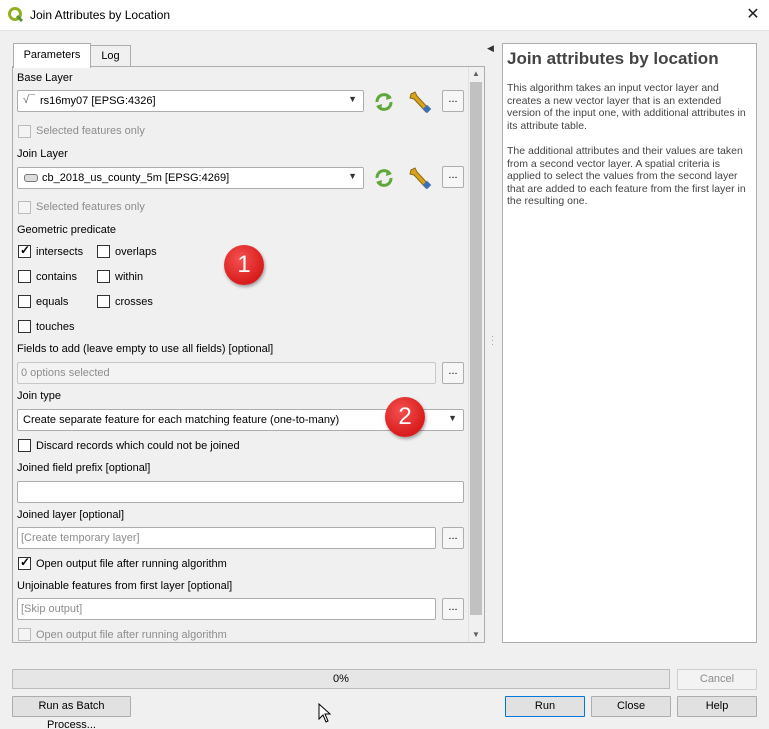 The height and width of the screenshot is (729, 769). Describe the element at coordinates (226, 609) in the screenshot. I see `unjoinable-input: [Skip output]` at that location.